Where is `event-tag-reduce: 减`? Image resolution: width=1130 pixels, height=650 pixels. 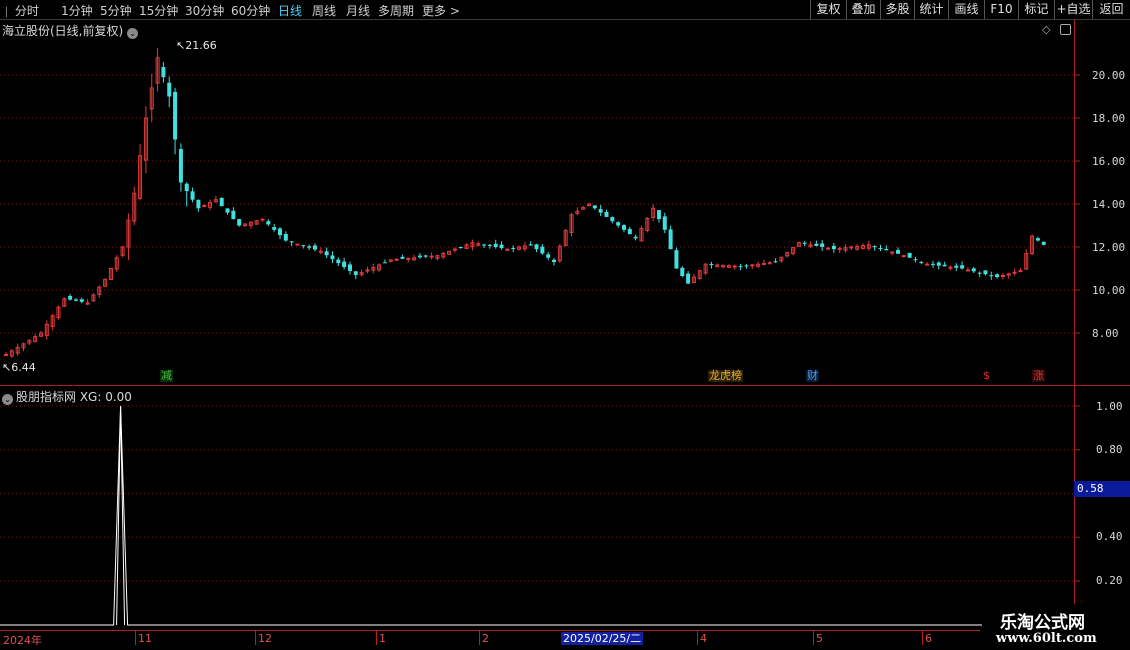
event-tag-reduce: 减 is located at coordinates (166, 376).